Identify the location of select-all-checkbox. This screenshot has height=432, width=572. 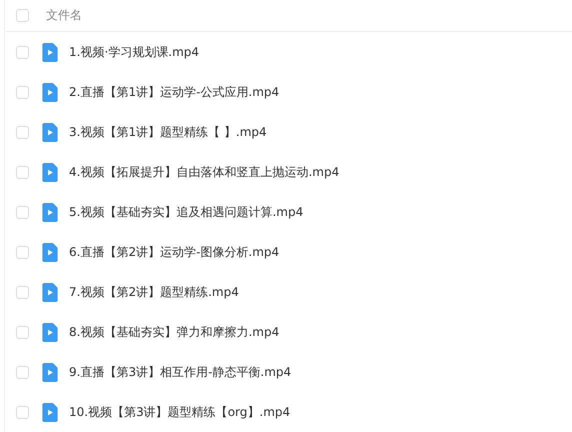
(22, 15).